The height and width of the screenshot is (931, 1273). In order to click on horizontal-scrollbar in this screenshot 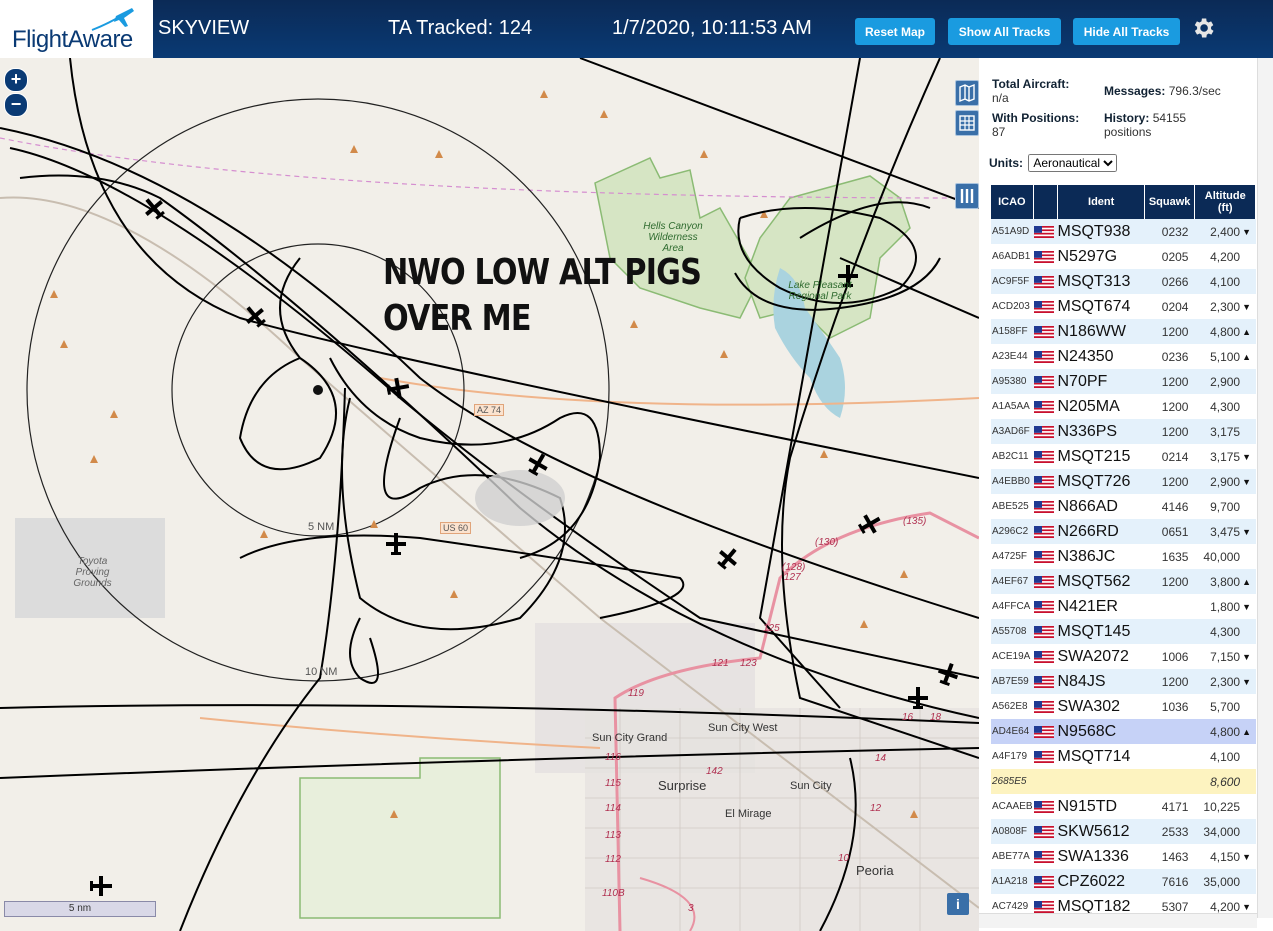, I will do `click(1118, 920)`.